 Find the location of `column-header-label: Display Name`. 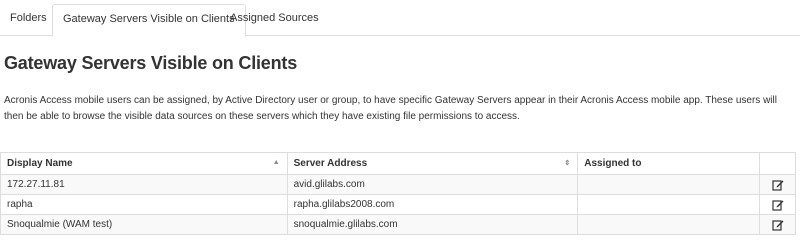

column-header-label: Display Name is located at coordinates (40, 163).